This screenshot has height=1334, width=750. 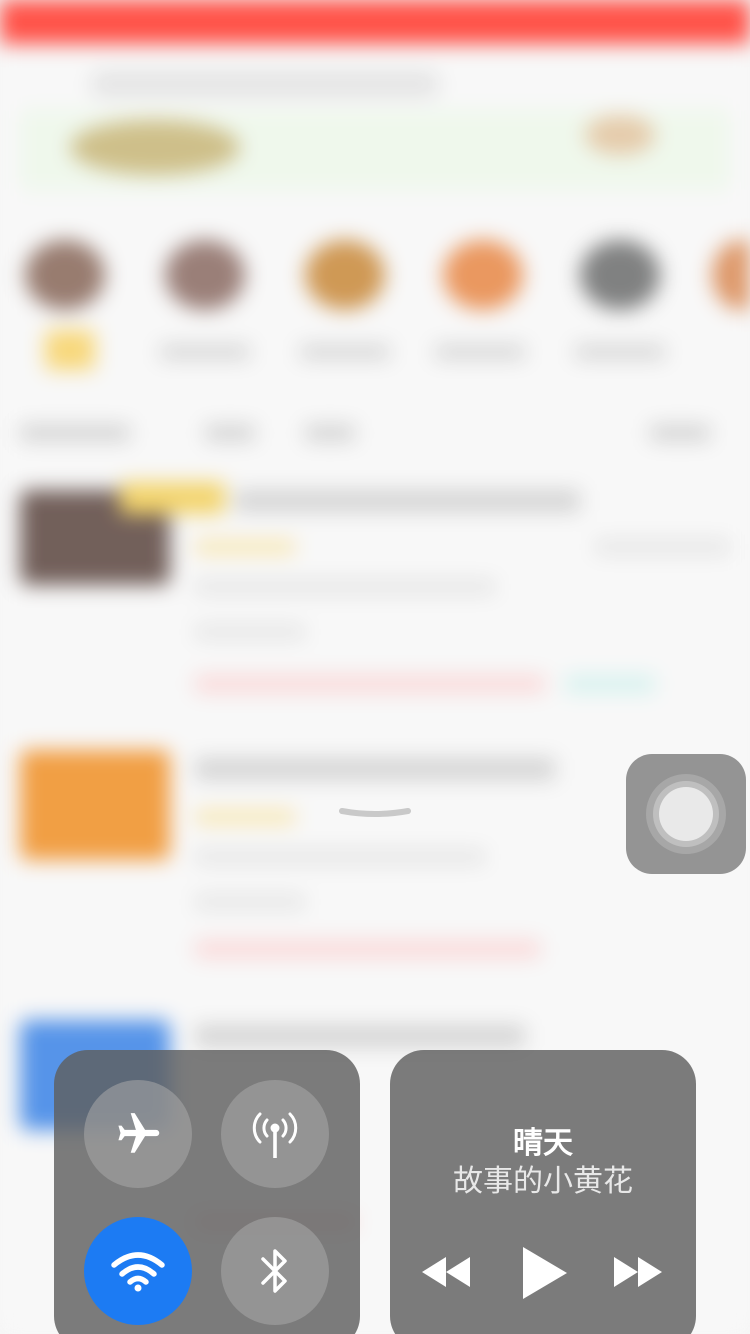 I want to click on rewind-button, so click(x=446, y=1272).